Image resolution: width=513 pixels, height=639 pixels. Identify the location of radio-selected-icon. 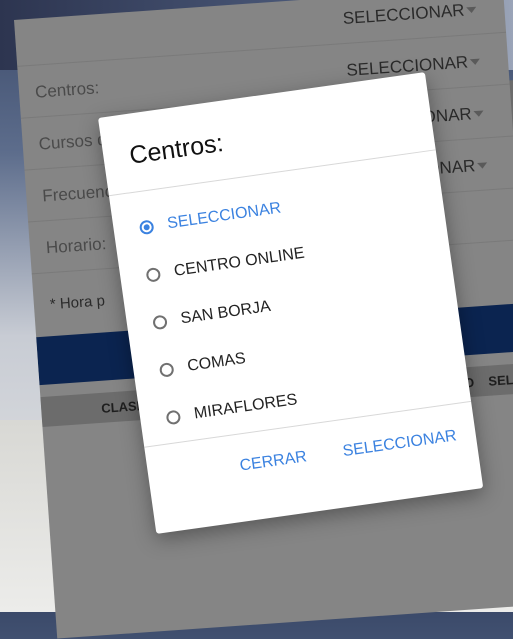
(146, 227).